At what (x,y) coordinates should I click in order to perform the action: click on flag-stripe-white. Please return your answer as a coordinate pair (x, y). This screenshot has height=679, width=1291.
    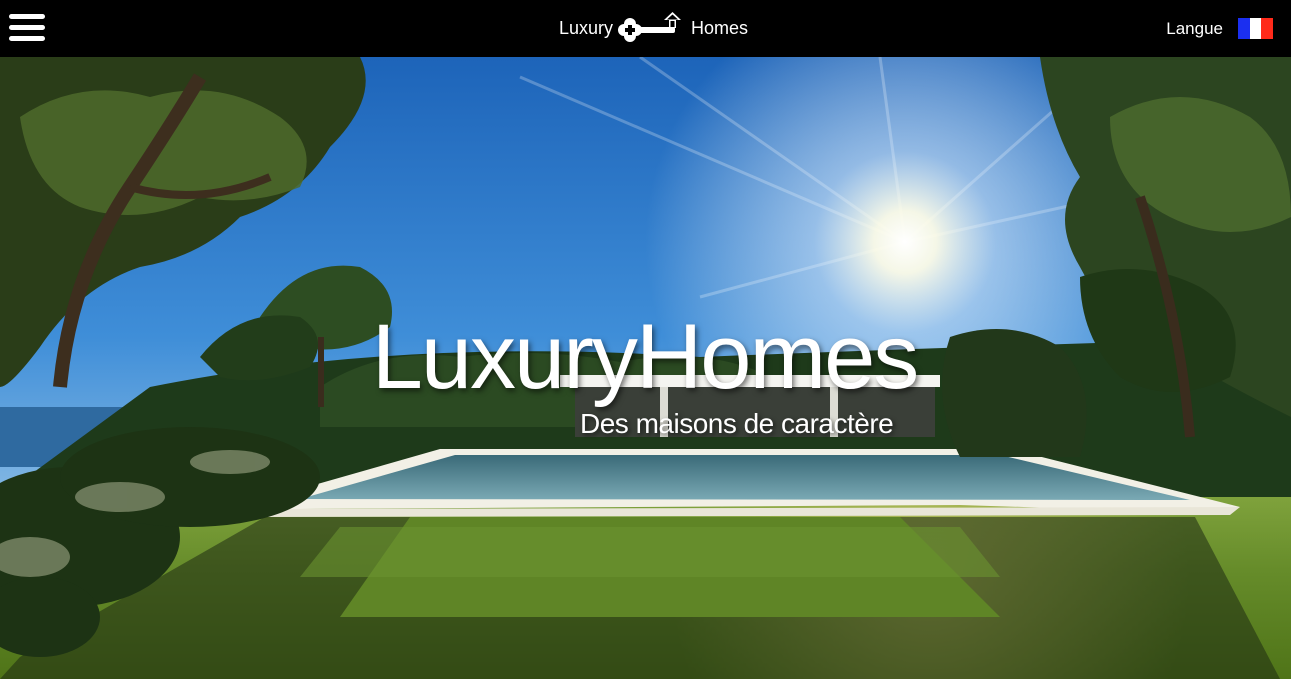
    Looking at the image, I should click on (1255, 28).